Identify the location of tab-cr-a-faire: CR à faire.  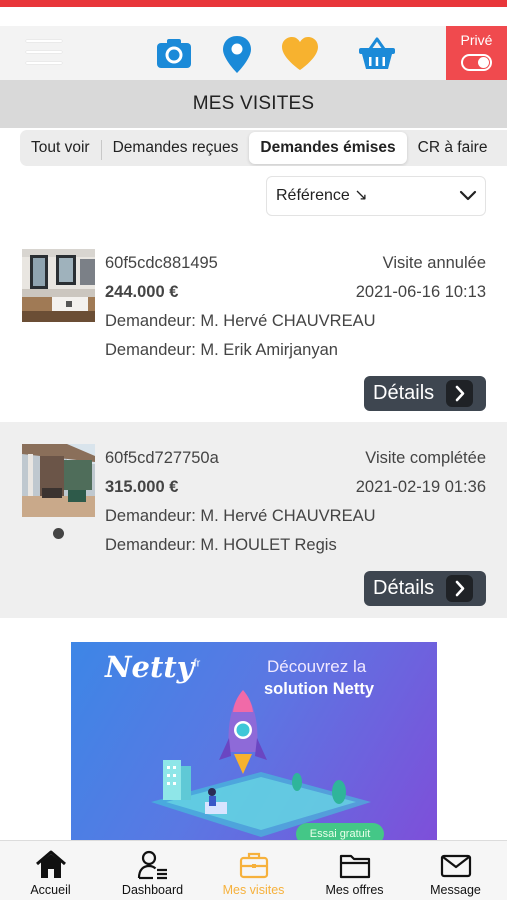
(453, 148).